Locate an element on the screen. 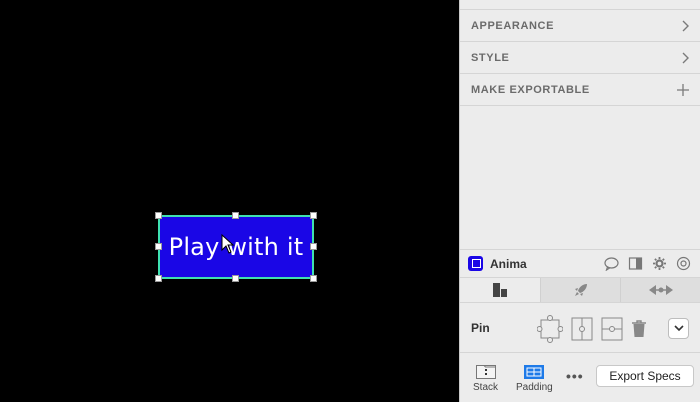  anima-bottom-bar: Stack Padding ••• Export Specs is located at coordinates (580, 377).